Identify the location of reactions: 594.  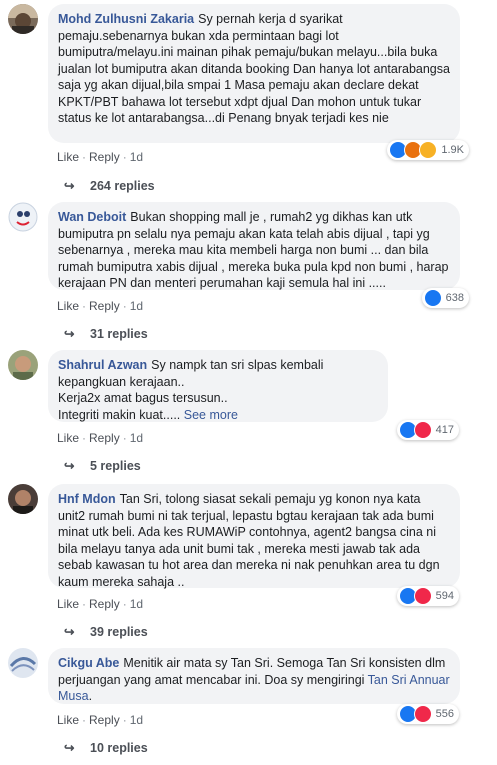
(427, 596).